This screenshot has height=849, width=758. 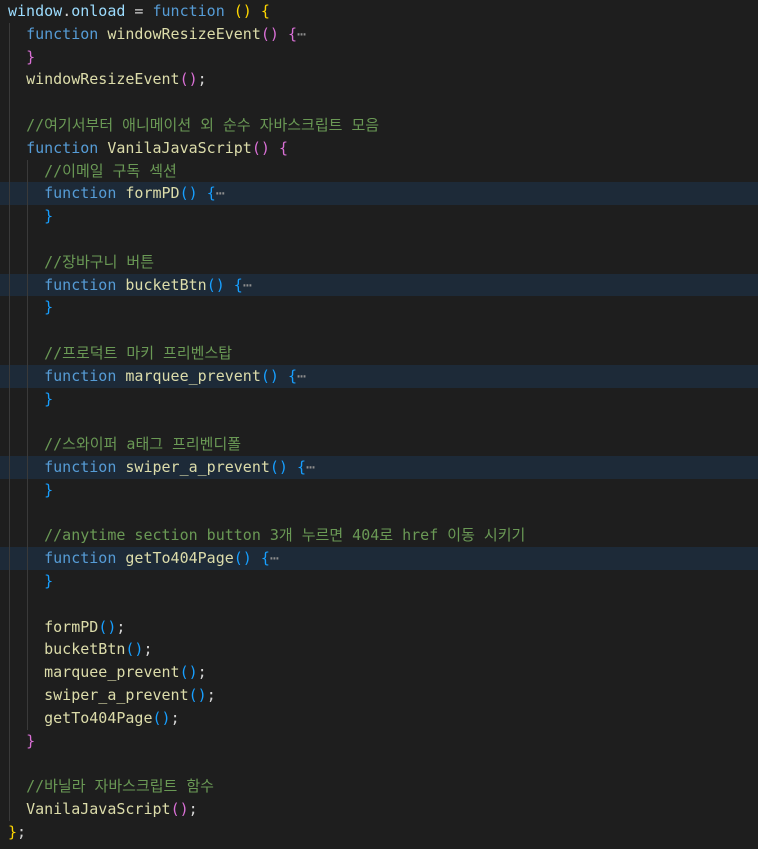 I want to click on code-text: windowResizeEvent();, so click(x=107, y=79).